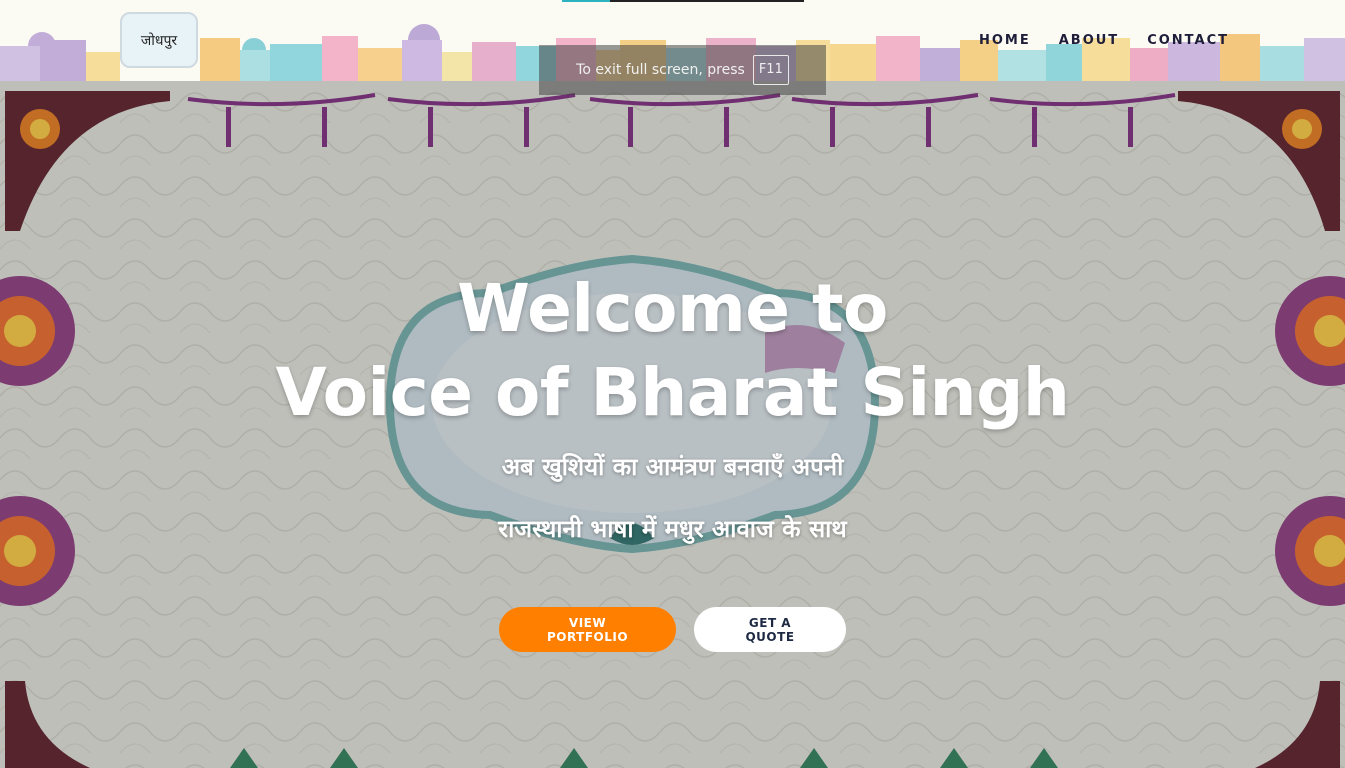 The image size is (1345, 768). What do you see at coordinates (1005, 40) in the screenshot?
I see `nav-home-link: HOME` at bounding box center [1005, 40].